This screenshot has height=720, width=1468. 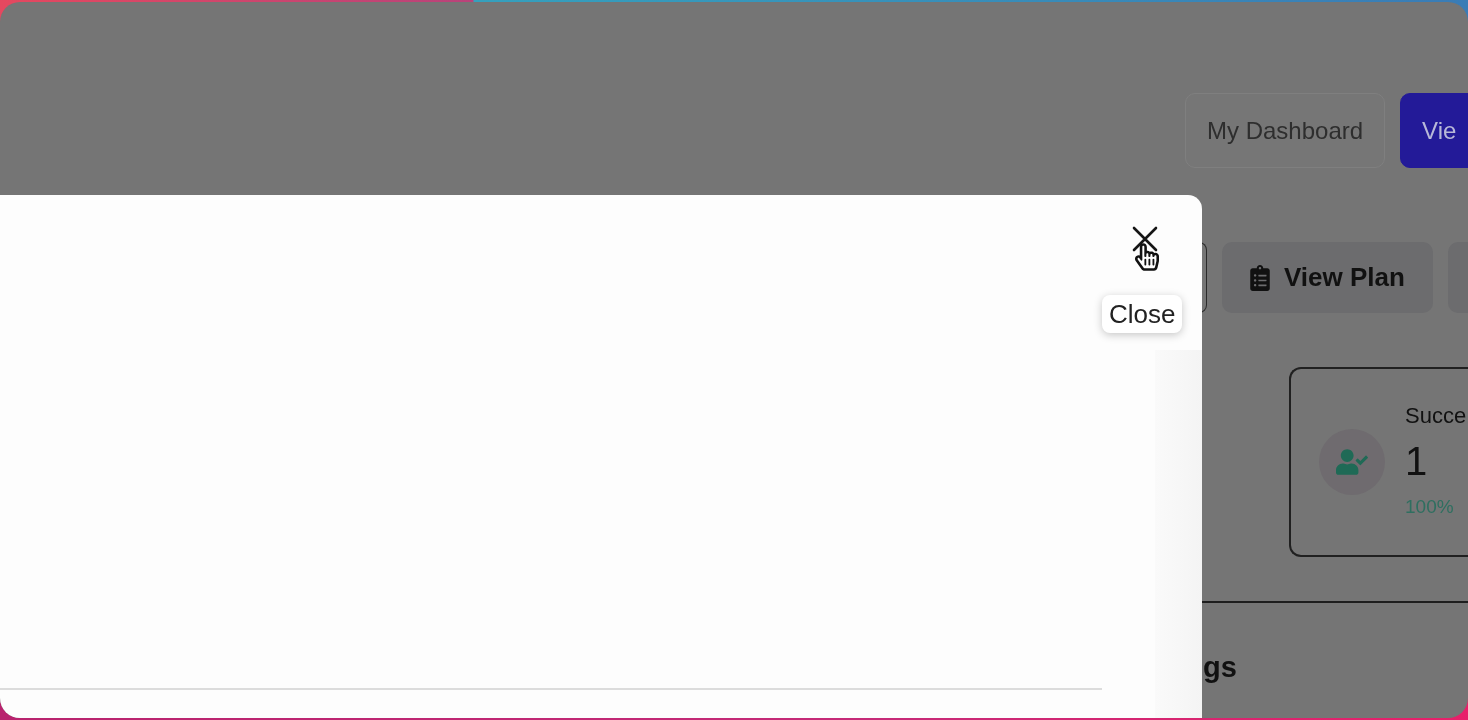 I want to click on close-icon, so click(x=1145, y=239).